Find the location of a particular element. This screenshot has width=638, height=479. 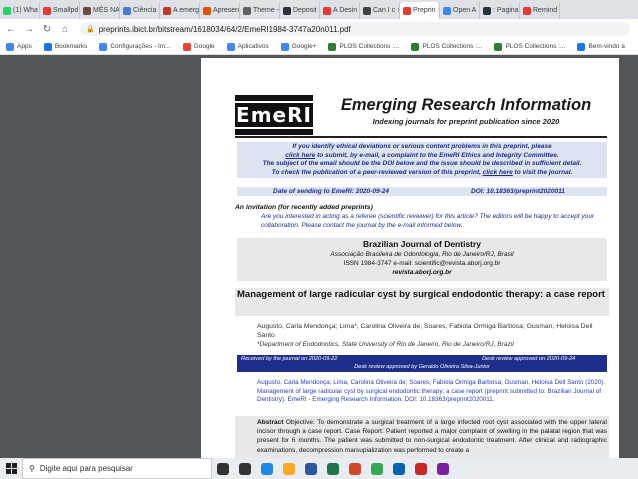

tab-label: Apresen is located at coordinates (226, 10).